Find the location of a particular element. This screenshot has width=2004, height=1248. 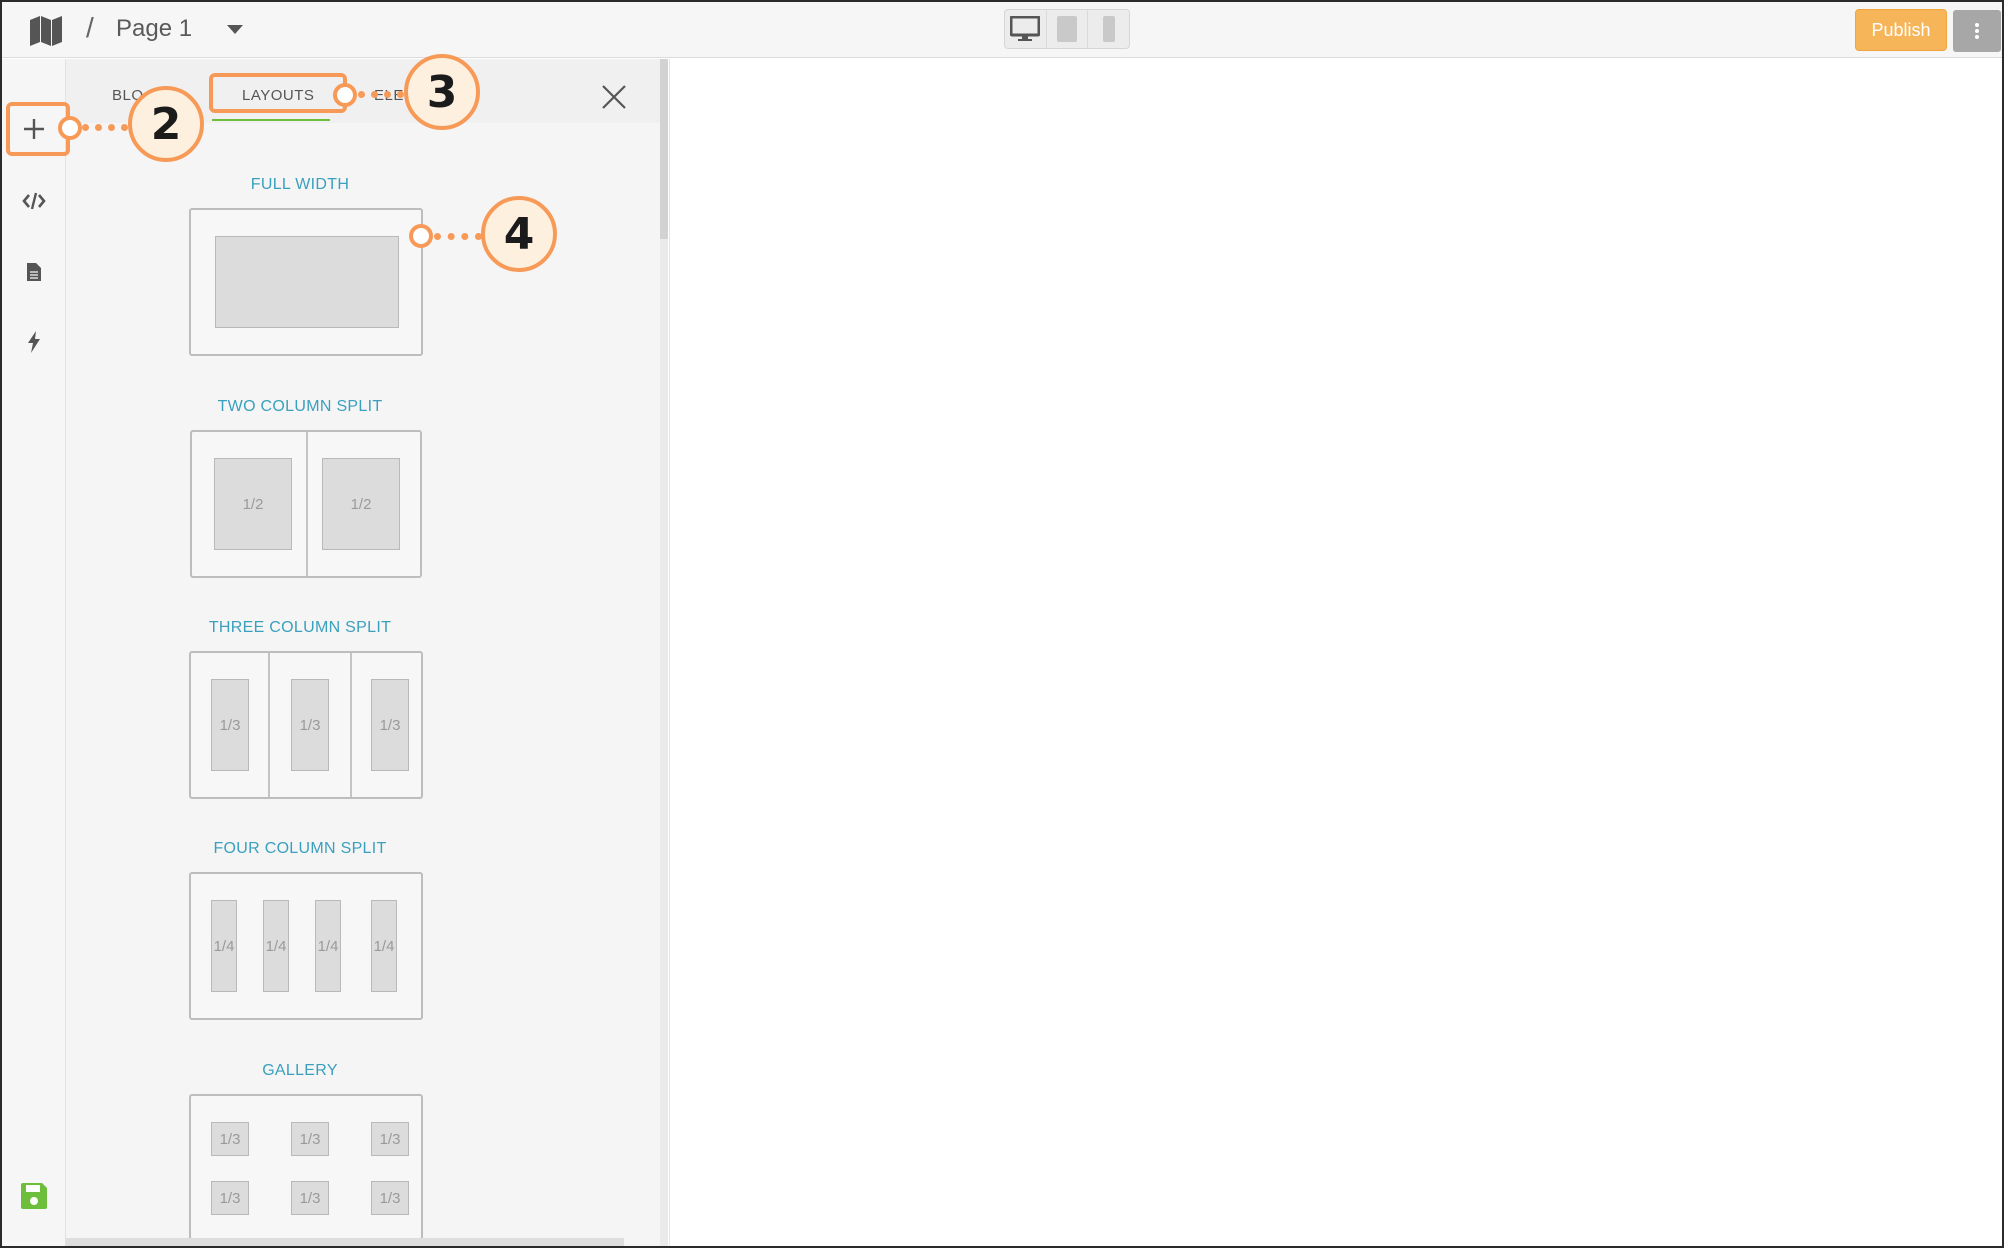

callout-highlight-layouts-tab is located at coordinates (278, 93).